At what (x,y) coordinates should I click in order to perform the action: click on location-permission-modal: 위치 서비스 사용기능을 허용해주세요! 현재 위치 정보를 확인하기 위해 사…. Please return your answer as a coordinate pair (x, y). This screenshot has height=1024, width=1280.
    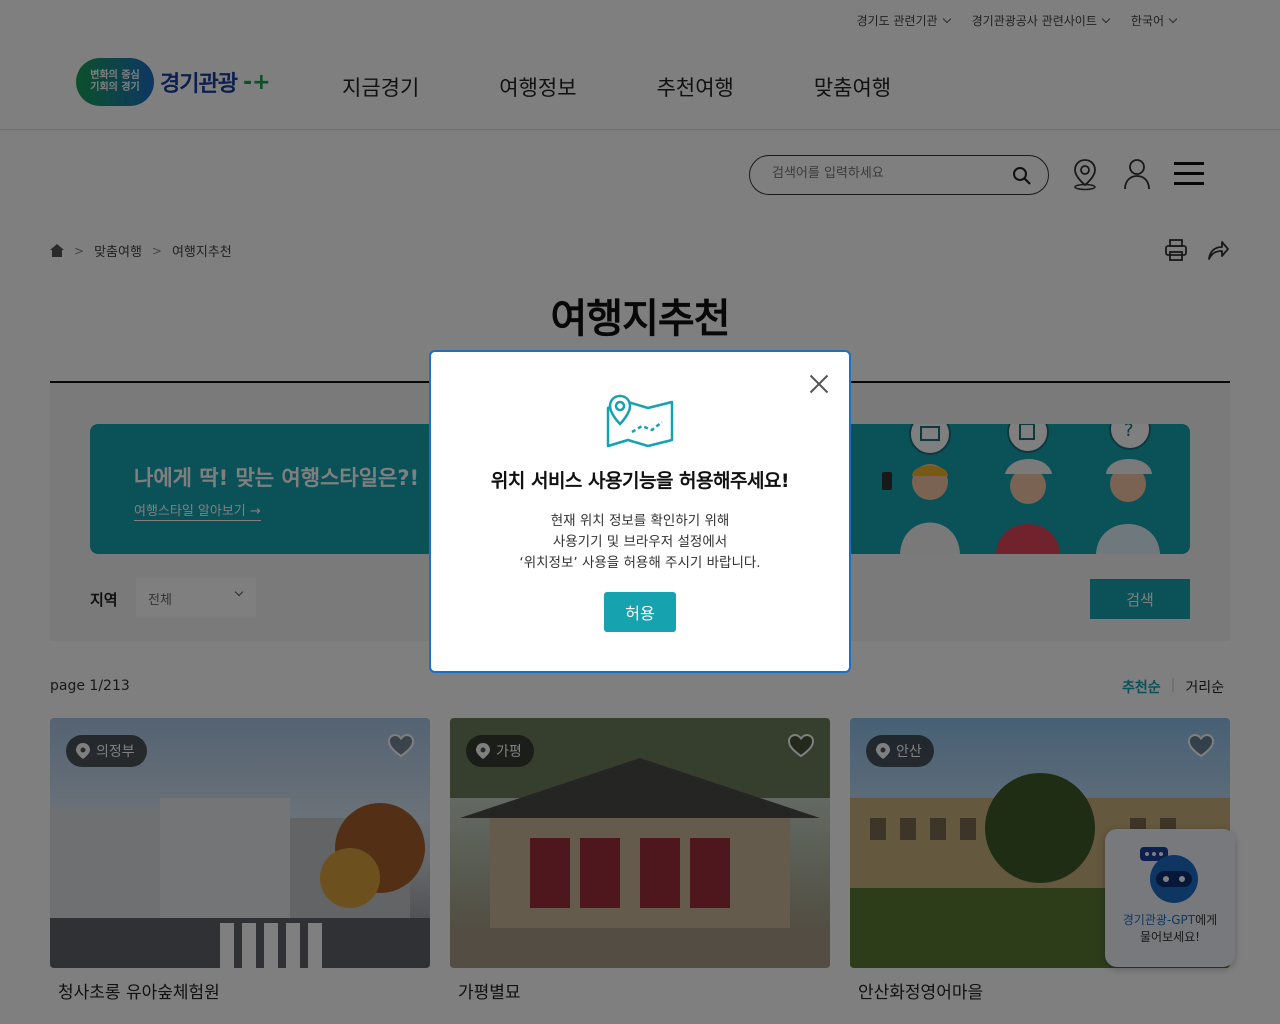
    Looking at the image, I should click on (640, 511).